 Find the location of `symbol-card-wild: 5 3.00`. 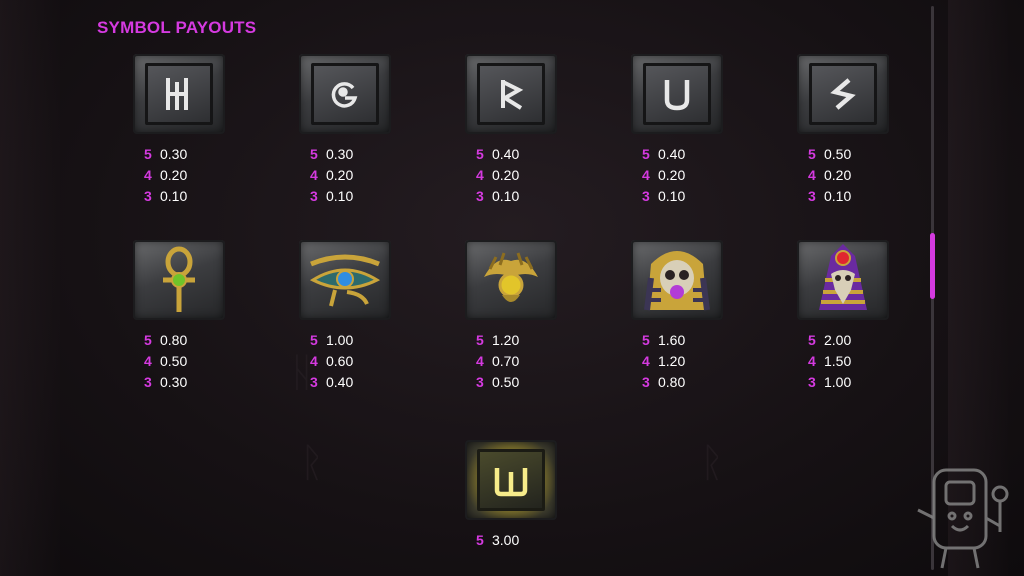

symbol-card-wild: 5 3.00 is located at coordinates (511, 495).